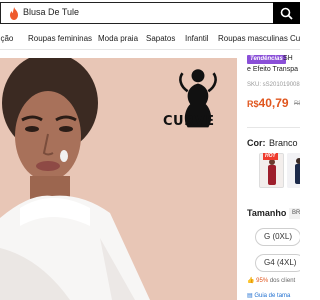 This screenshot has height=300, width=320. What do you see at coordinates (189, 121) in the screenshot?
I see `curve-badge-text: CURVE` at bounding box center [189, 121].